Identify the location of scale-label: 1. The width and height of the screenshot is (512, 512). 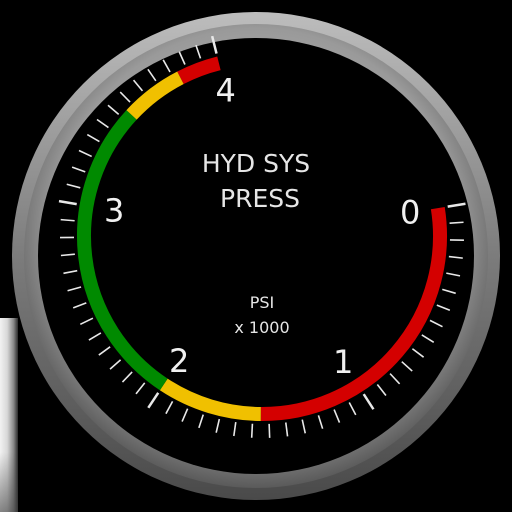
(343, 362).